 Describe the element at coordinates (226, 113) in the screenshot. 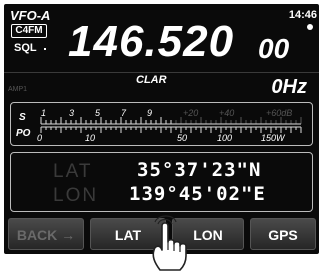

I see `s-scale-label: +40` at that location.